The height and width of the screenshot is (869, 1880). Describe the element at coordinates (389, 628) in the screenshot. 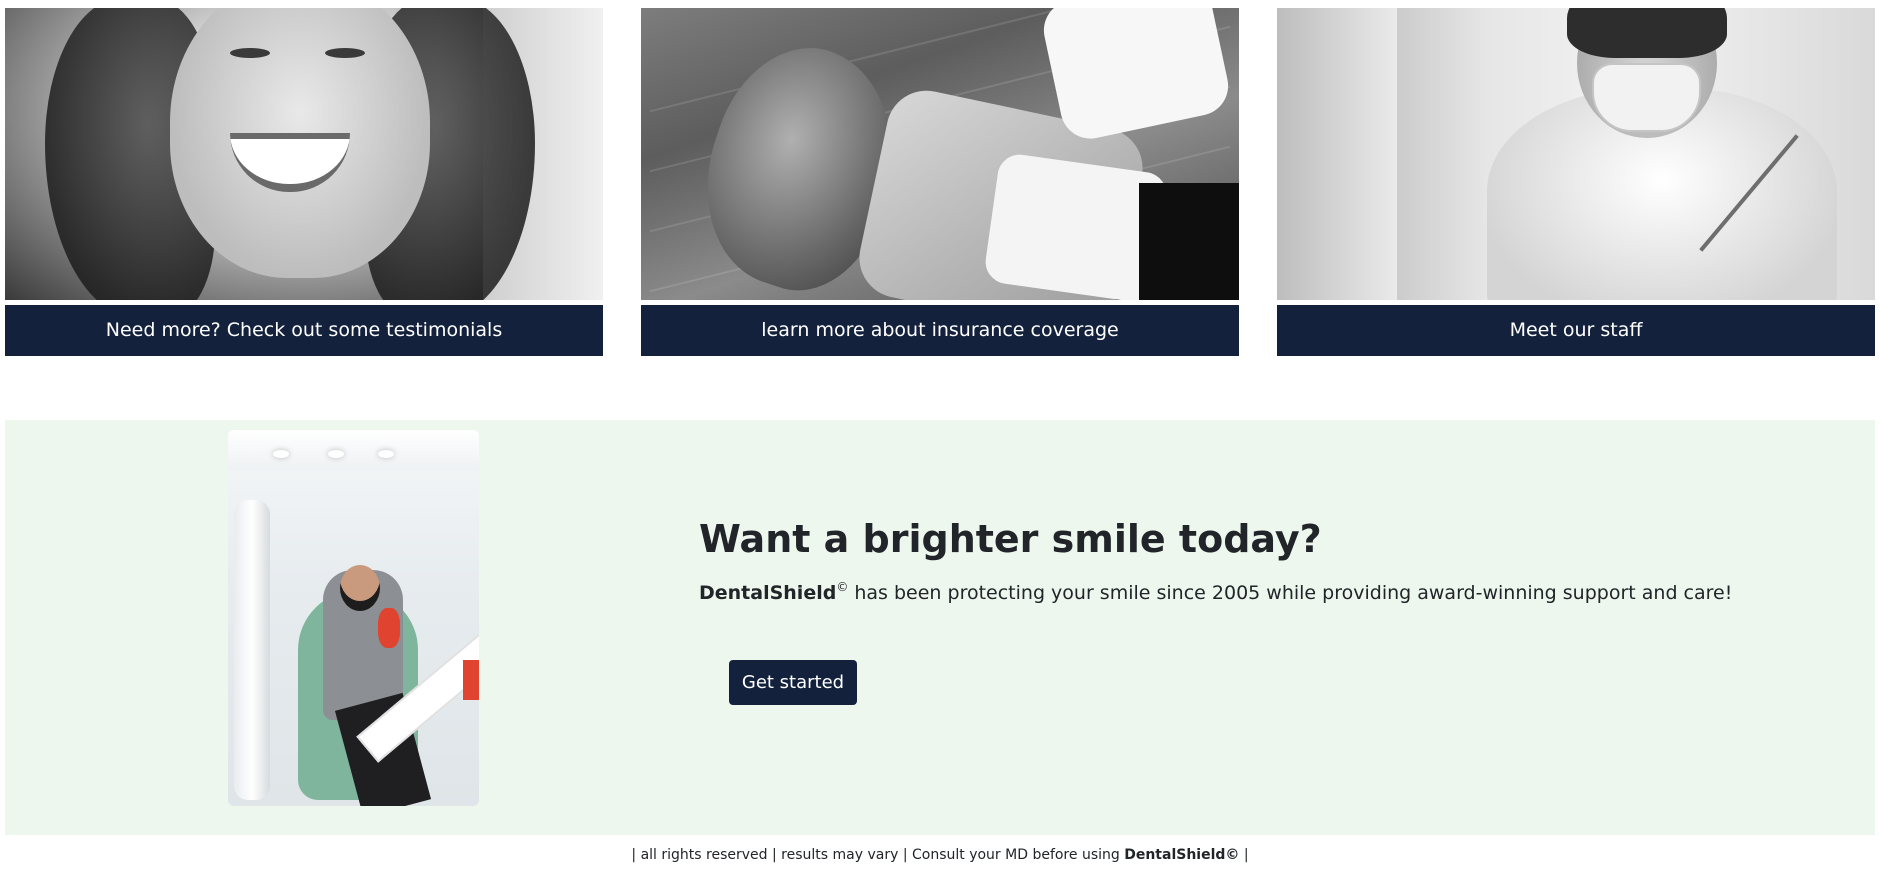

I see `hand-mirror` at that location.